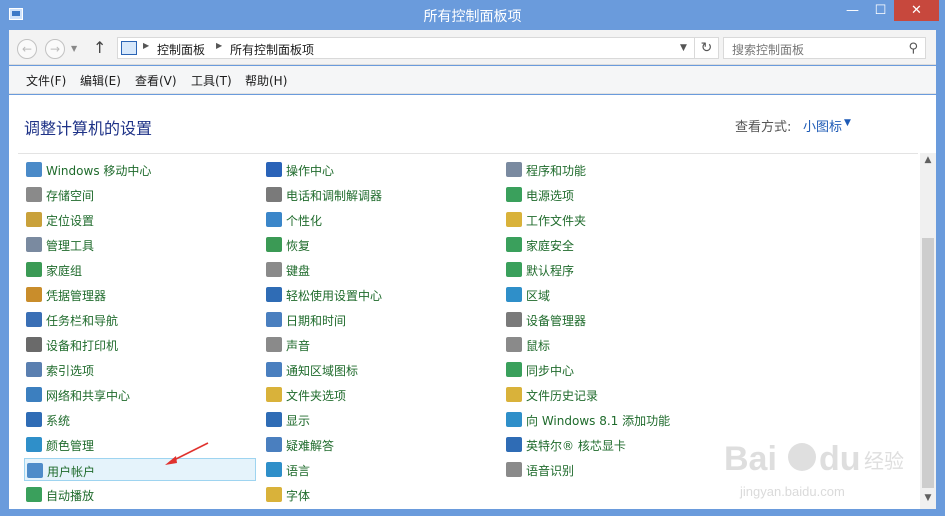 The height and width of the screenshot is (516, 945). Describe the element at coordinates (100, 80) in the screenshot. I see `menu-edit: 编辑(E)` at that location.